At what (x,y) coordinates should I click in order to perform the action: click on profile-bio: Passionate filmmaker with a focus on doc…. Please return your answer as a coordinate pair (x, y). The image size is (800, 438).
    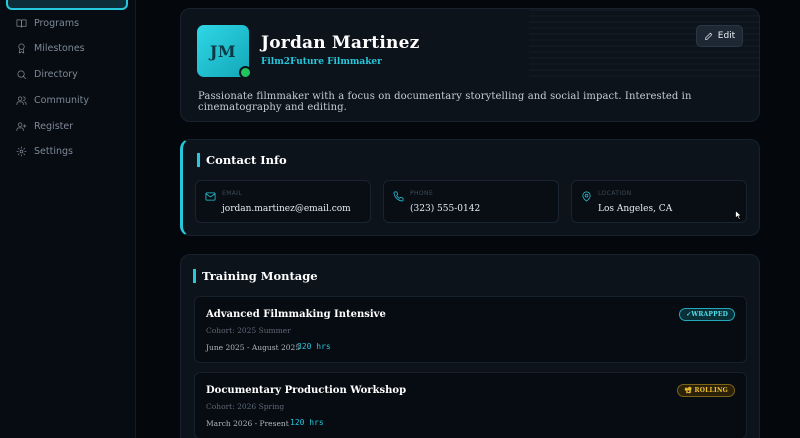
    Looking at the image, I should click on (445, 102).